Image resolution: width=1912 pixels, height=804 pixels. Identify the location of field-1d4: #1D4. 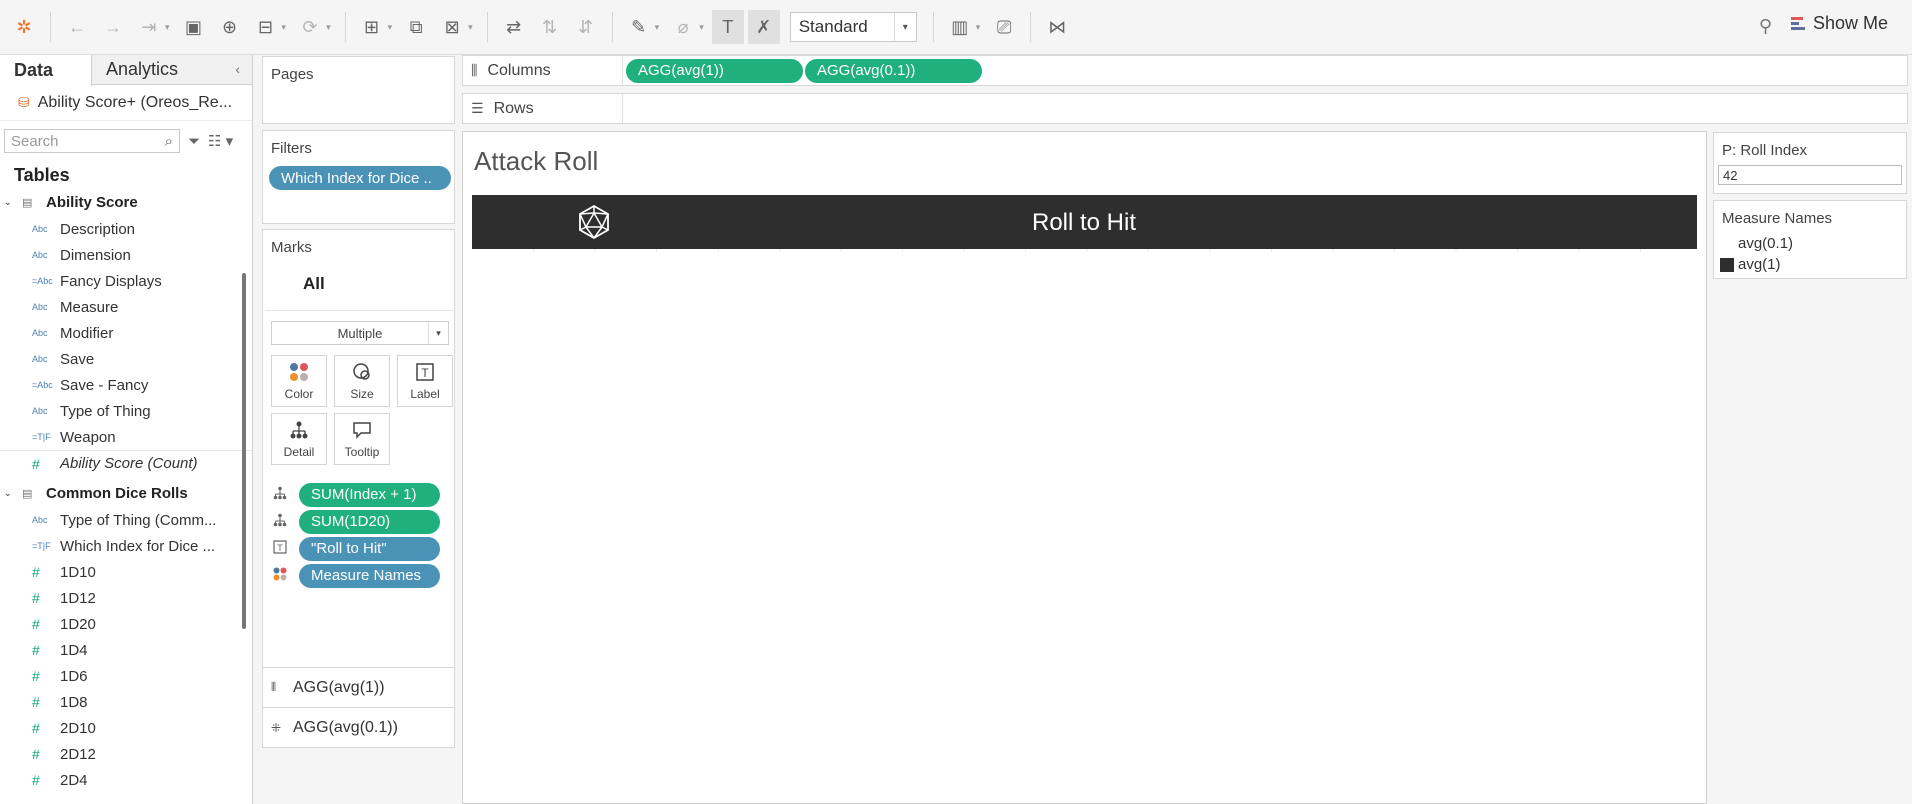
(126, 650).